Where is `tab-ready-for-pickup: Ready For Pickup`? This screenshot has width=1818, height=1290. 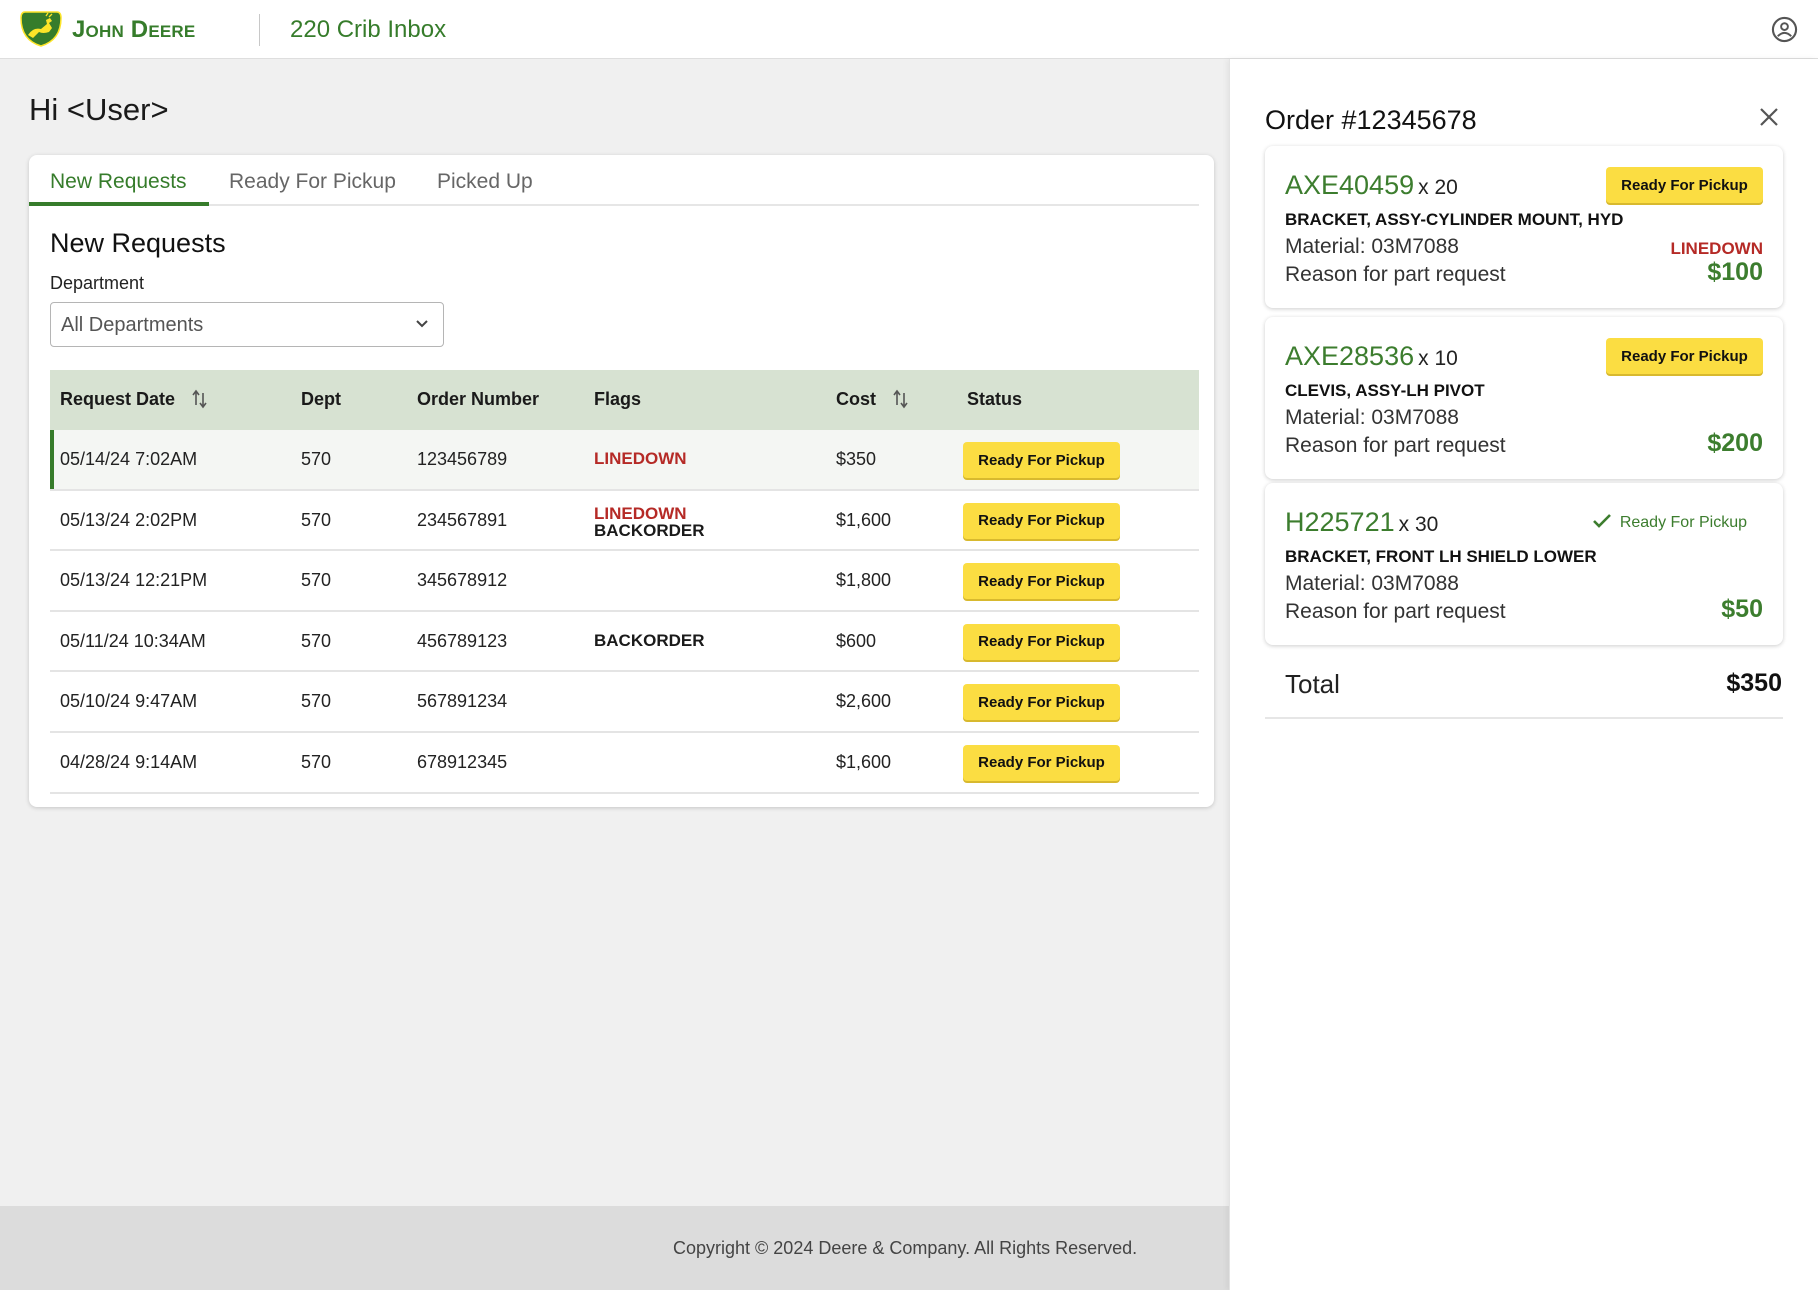
tab-ready-for-pickup: Ready For Pickup is located at coordinates (312, 182).